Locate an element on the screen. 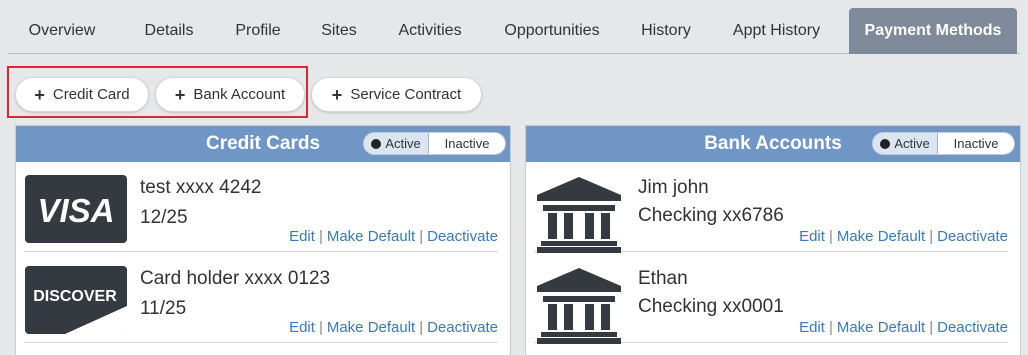 The width and height of the screenshot is (1028, 355). account-number: Checking xx6786 is located at coordinates (711, 215).